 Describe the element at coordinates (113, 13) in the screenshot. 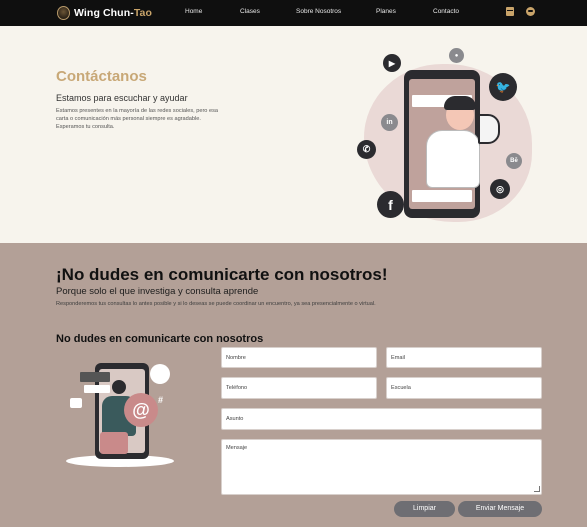

I see `brand-name: Wing Chun-Tao` at that location.